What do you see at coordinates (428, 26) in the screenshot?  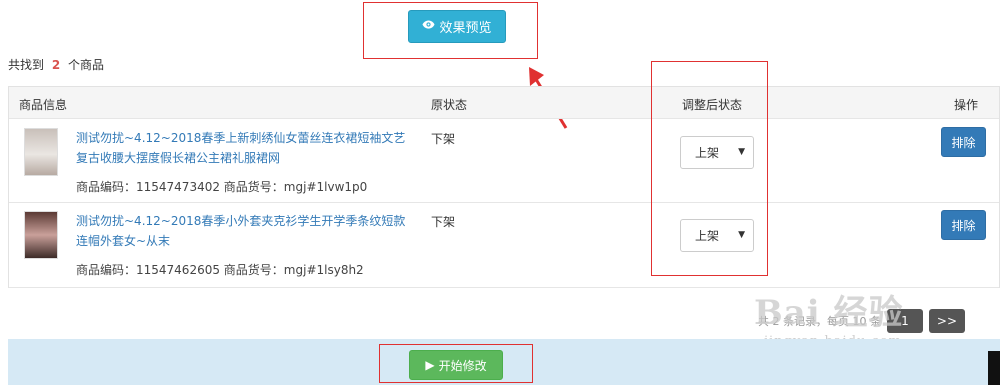 I see `eye-icon` at bounding box center [428, 26].